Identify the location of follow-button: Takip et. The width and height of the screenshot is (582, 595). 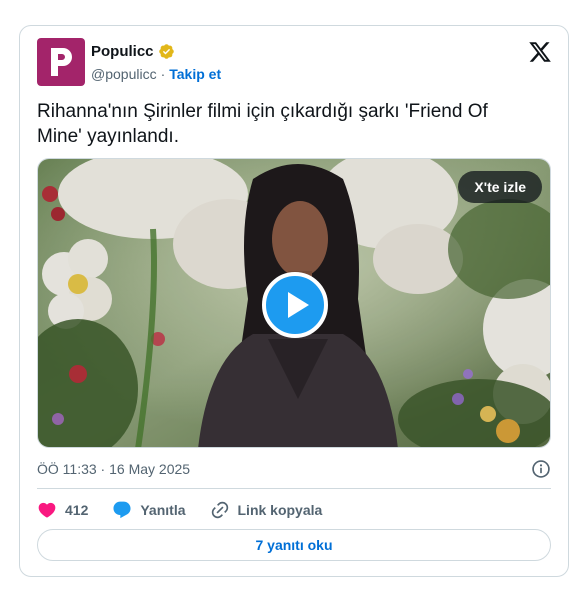
(195, 74).